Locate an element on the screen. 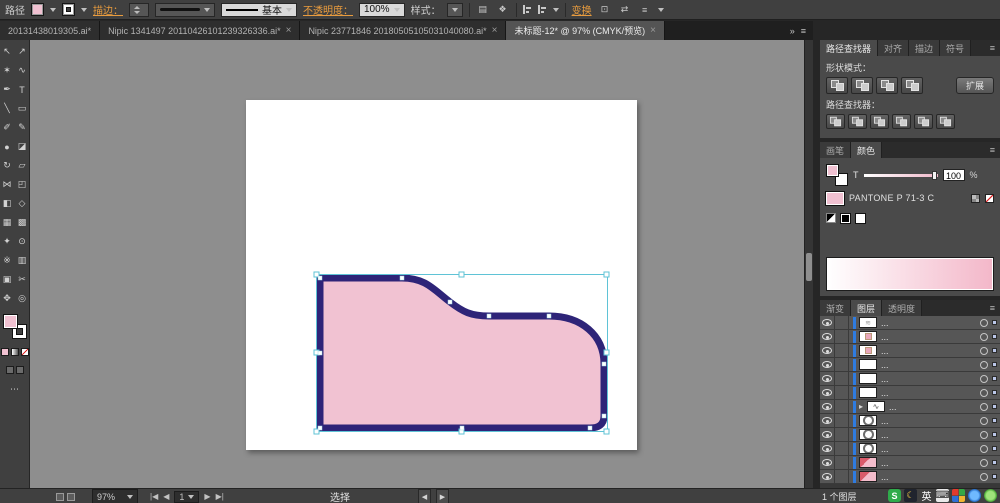 This screenshot has height=503, width=1000. document-tab: Nipic 23771846 20180505105031040080.ai* × is located at coordinates (403, 30).